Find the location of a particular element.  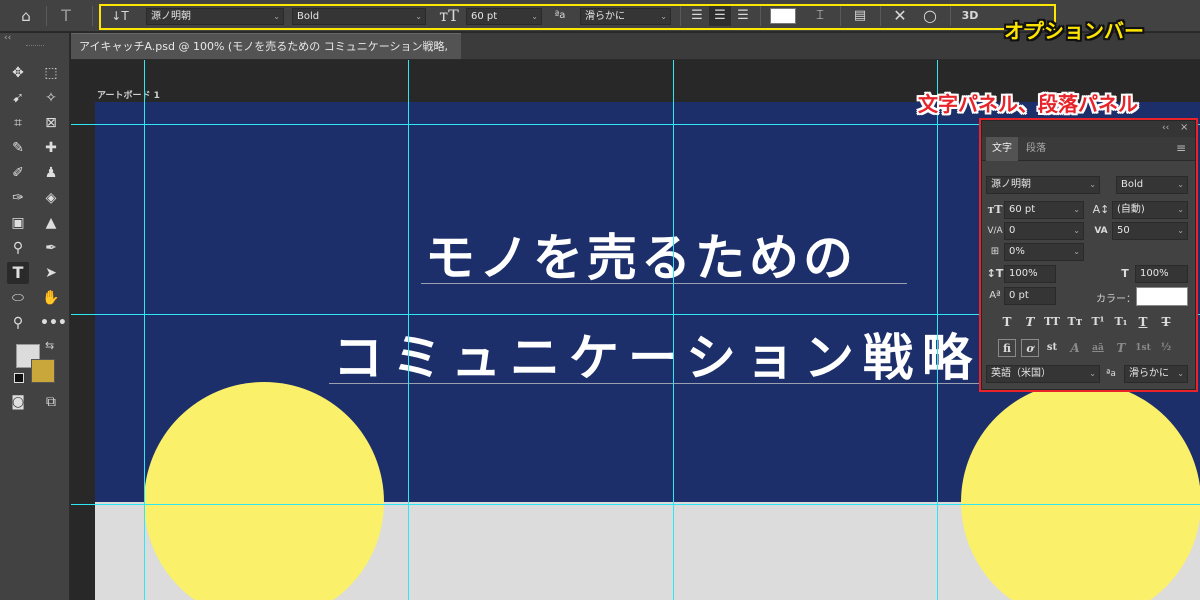

type-tool-preset-icon: T is located at coordinates (66, 16).